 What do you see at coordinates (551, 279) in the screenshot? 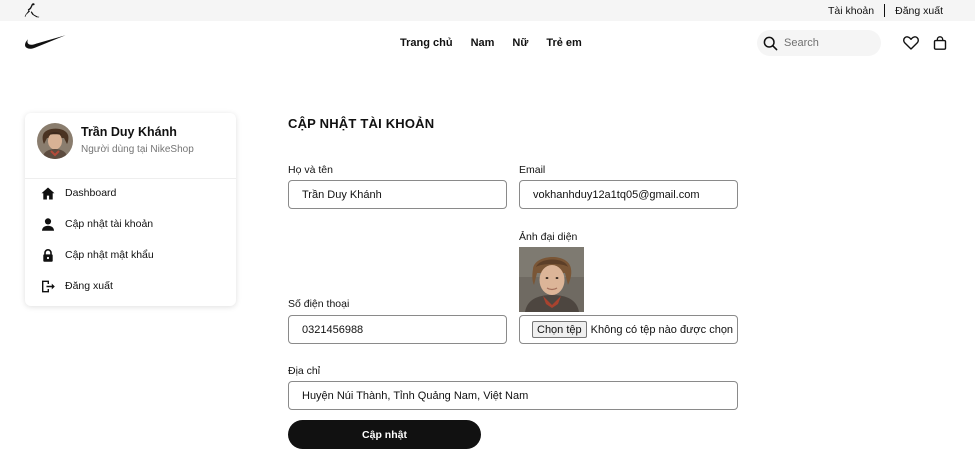
I see `avatar-preview-image` at bounding box center [551, 279].